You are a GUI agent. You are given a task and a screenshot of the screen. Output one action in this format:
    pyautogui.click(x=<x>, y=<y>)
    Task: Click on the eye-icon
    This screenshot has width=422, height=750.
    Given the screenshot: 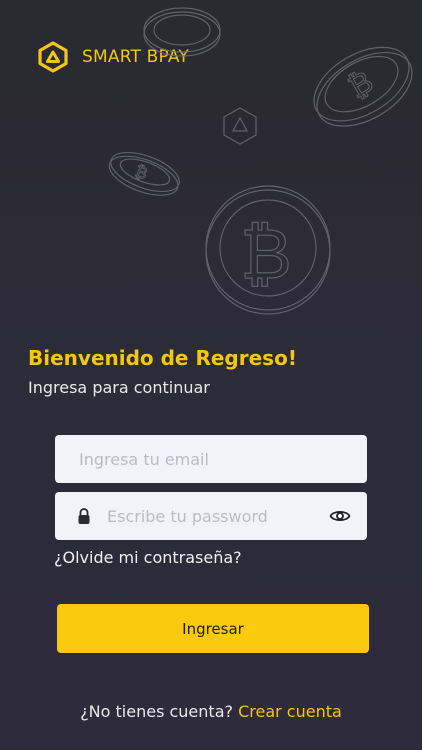 What is the action you would take?
    pyautogui.click(x=340, y=516)
    